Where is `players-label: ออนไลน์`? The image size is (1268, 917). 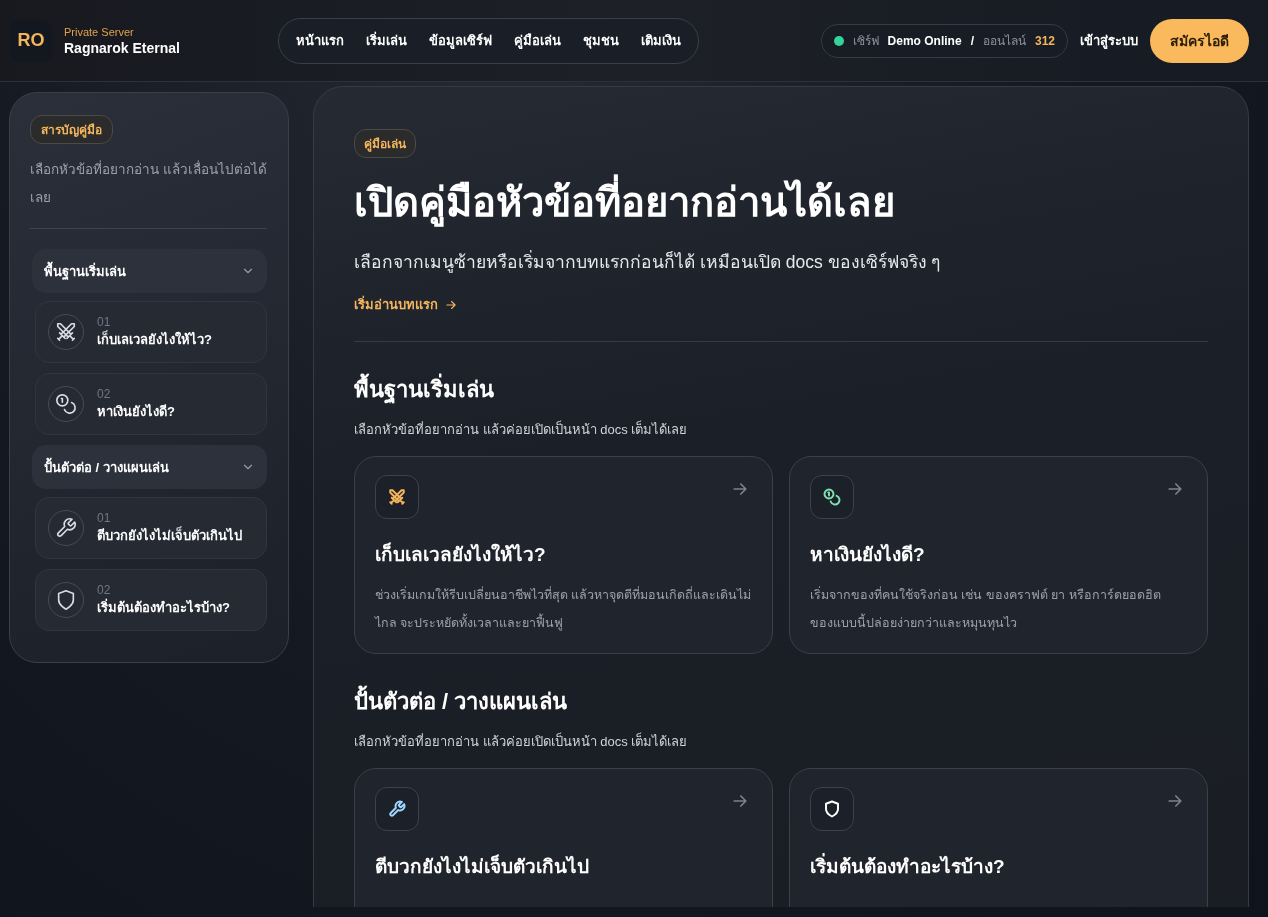 players-label: ออนไลน์ is located at coordinates (1004, 41).